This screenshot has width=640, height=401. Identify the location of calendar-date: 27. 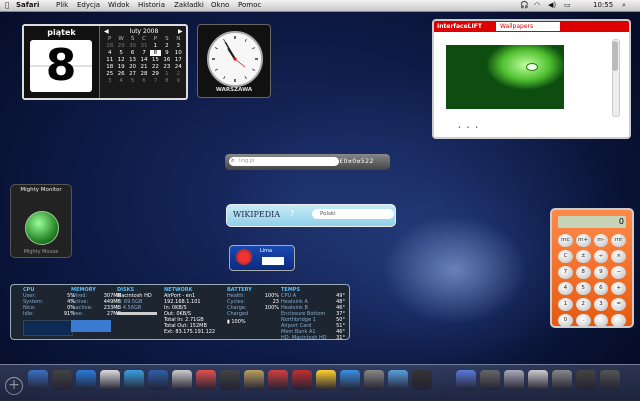
(132, 74).